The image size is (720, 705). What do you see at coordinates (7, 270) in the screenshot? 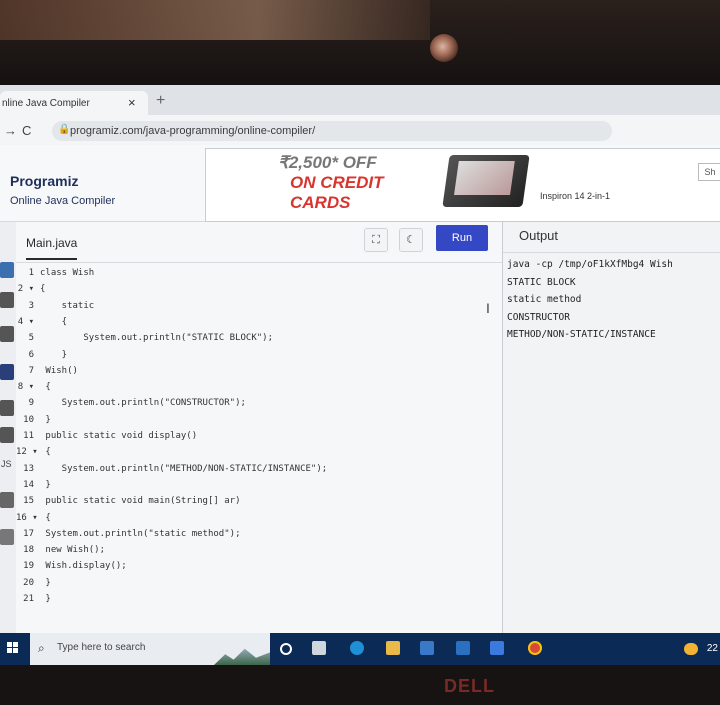
I see `python-icon` at bounding box center [7, 270].